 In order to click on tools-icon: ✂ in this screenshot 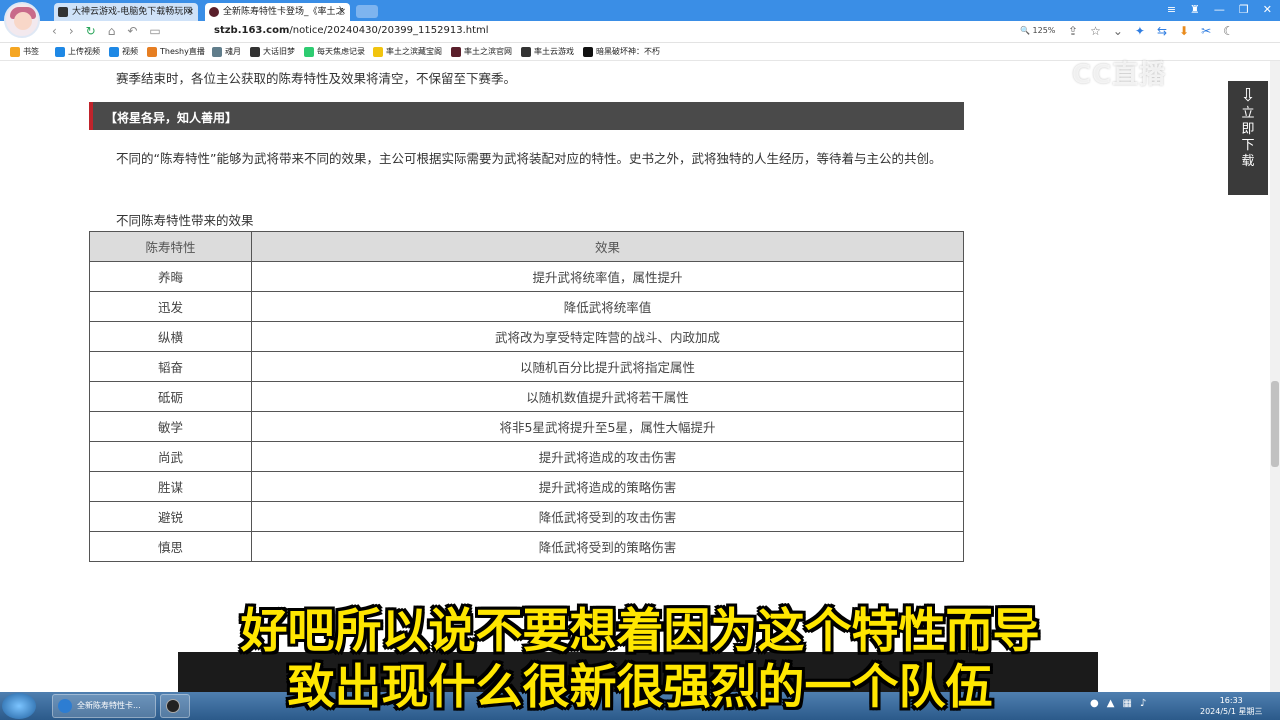, I will do `click(1206, 31)`.